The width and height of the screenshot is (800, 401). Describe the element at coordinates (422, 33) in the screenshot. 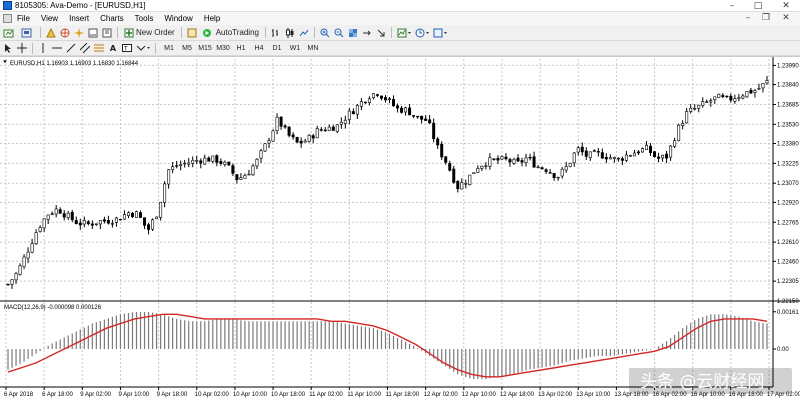

I see `periods-icon` at that location.